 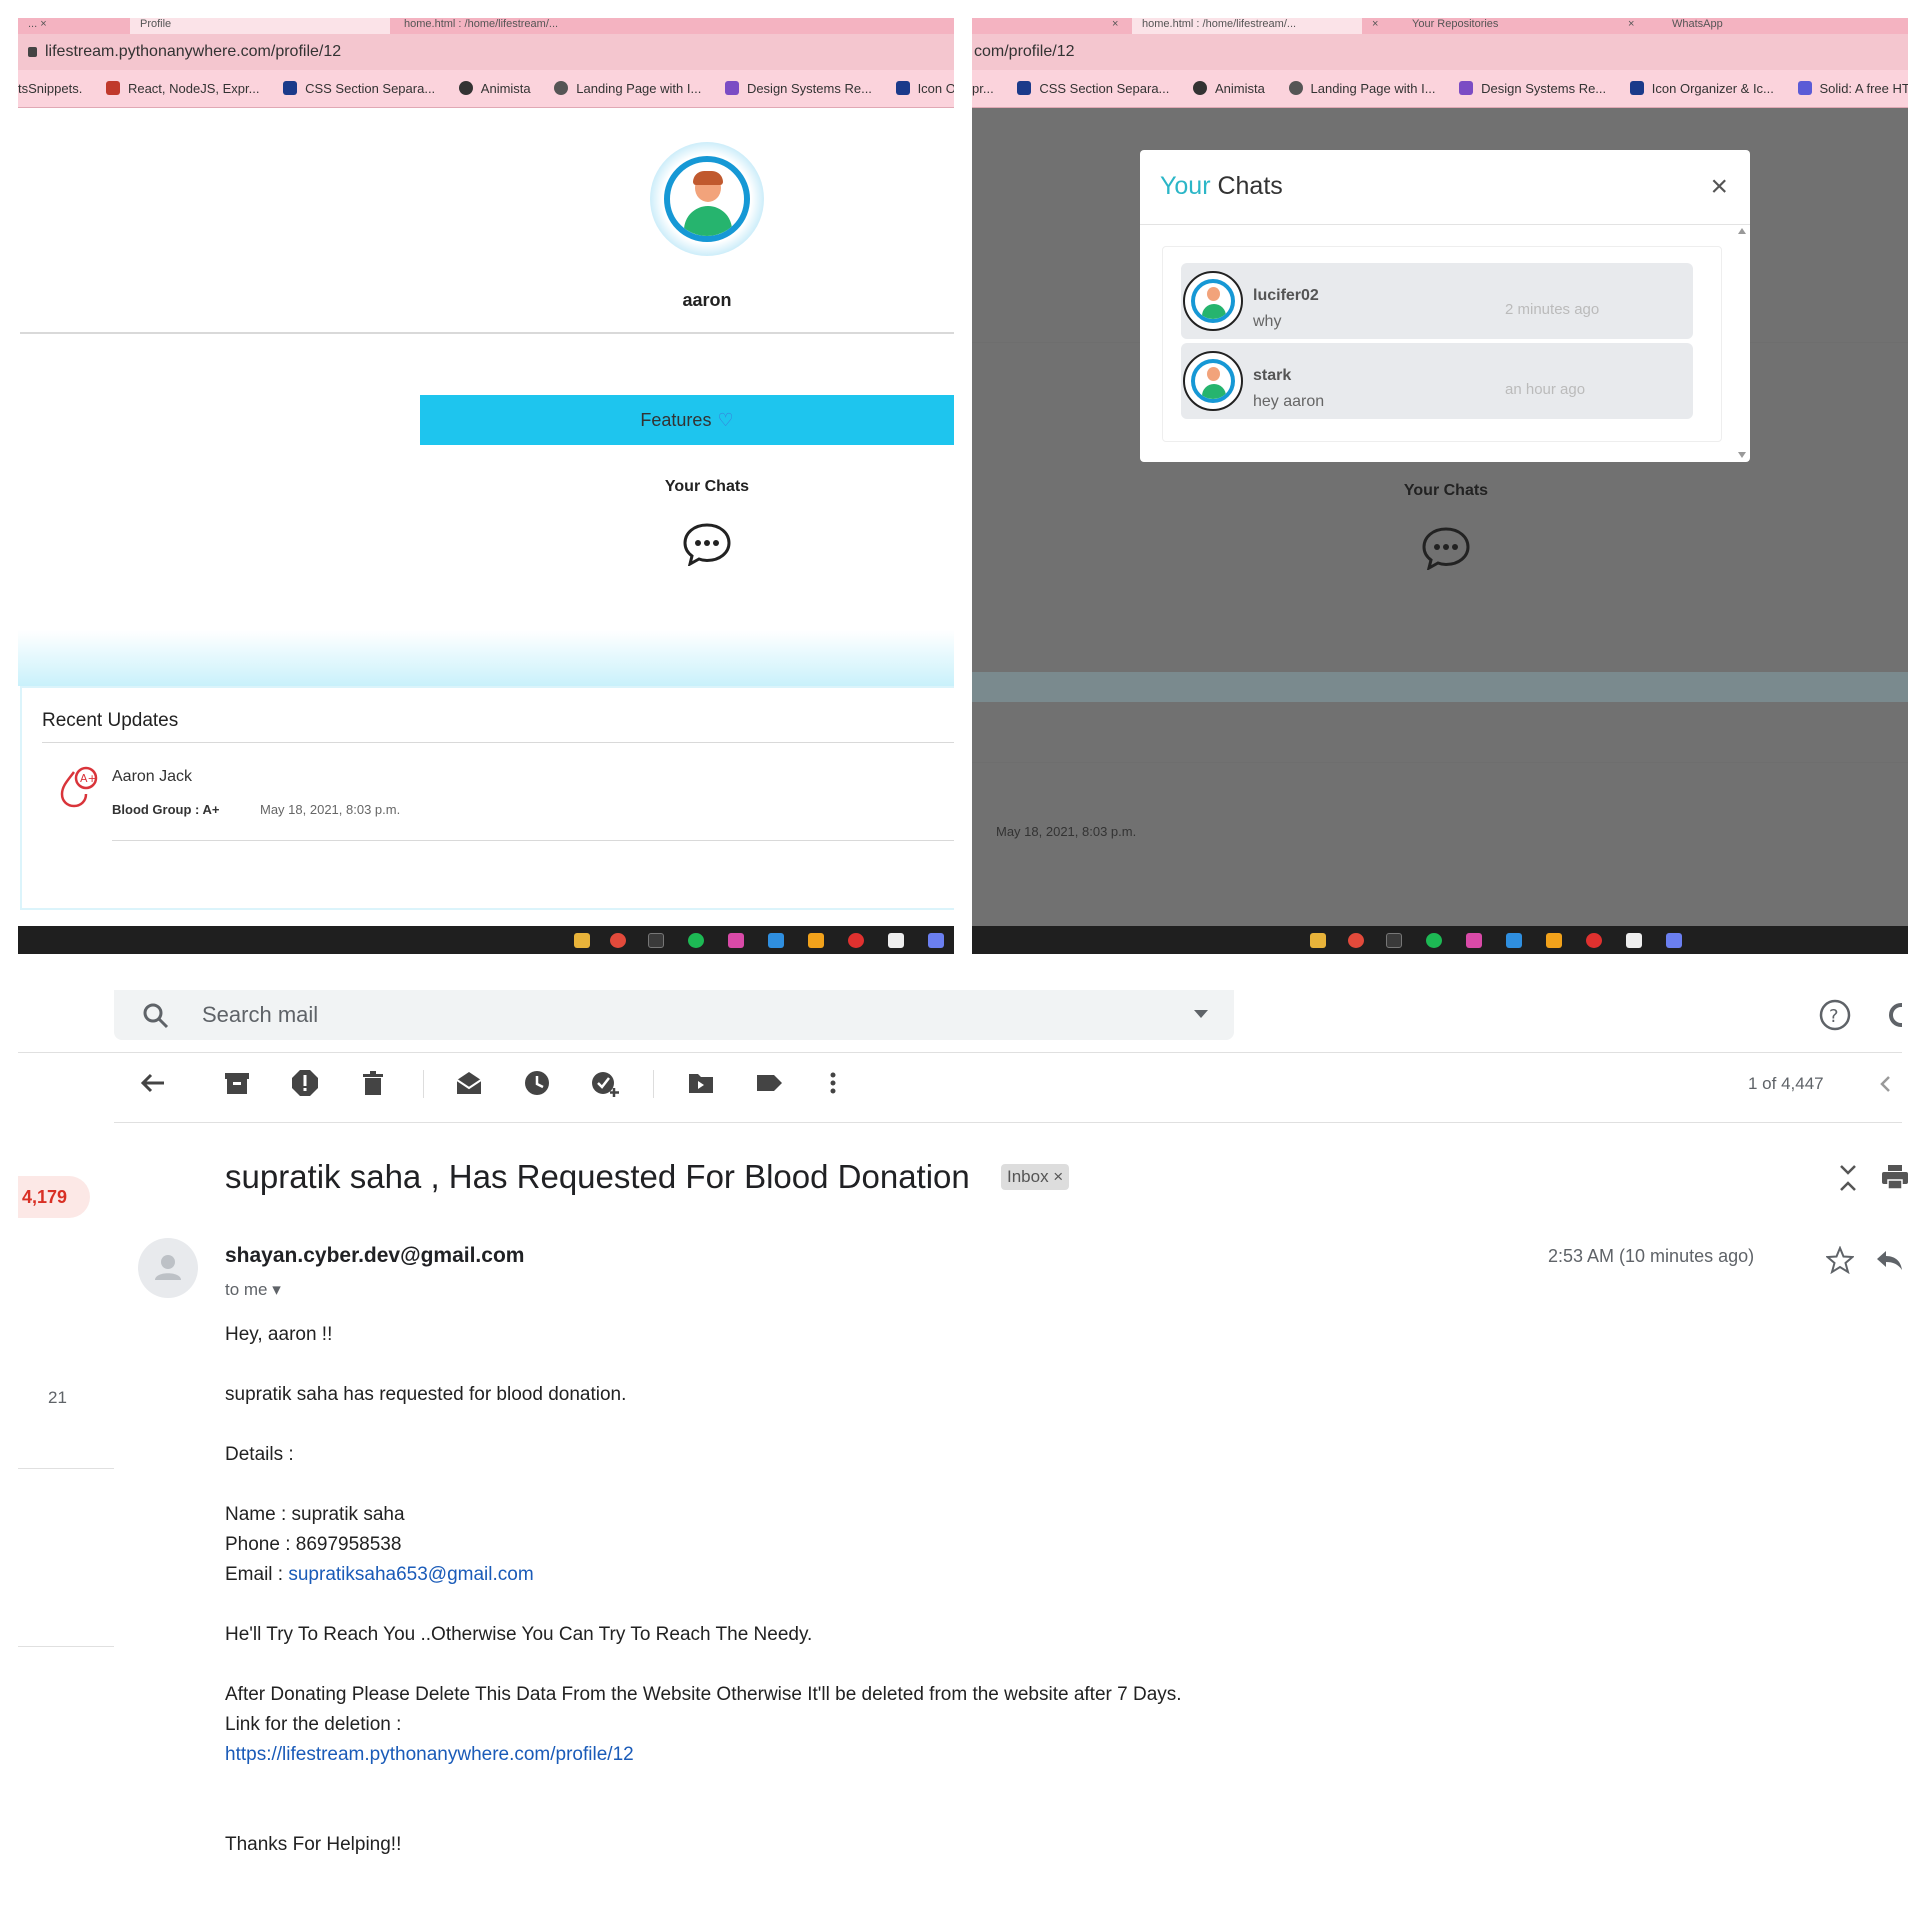 I want to click on unread-count-badge: 4,179, so click(x=54, y=1197).